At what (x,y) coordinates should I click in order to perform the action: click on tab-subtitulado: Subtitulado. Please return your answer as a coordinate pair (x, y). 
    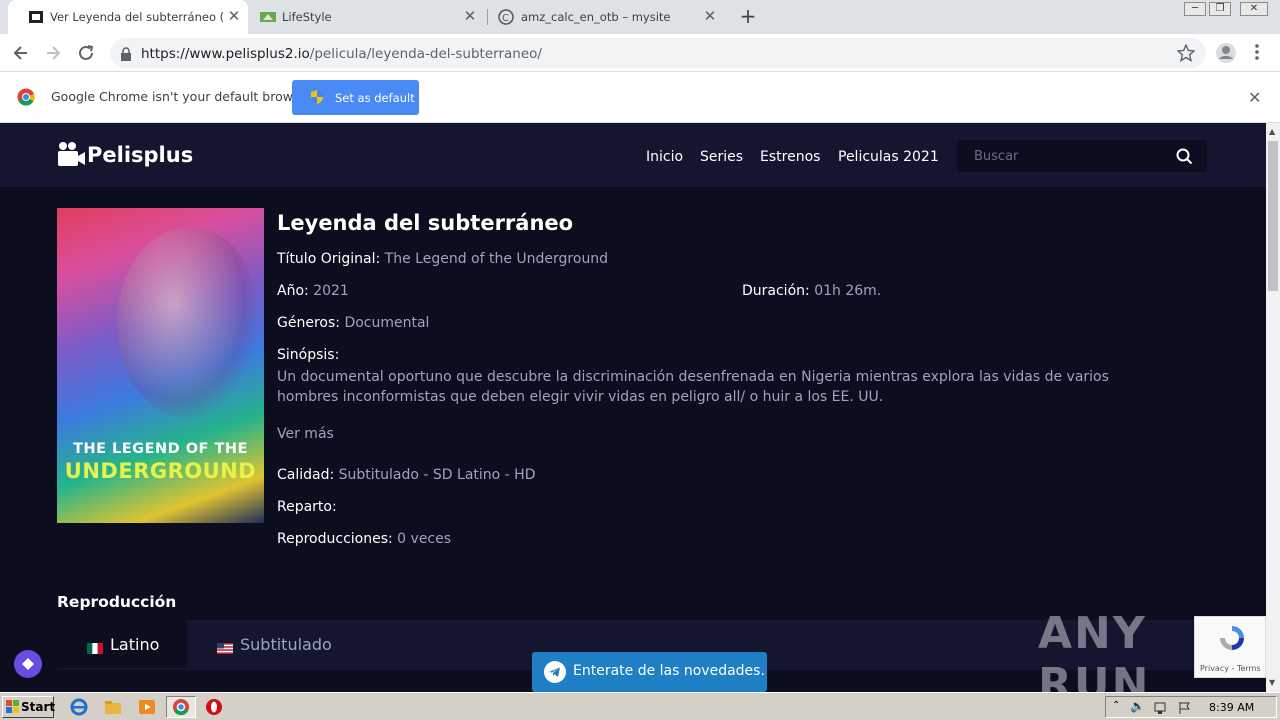
    Looking at the image, I should click on (274, 644).